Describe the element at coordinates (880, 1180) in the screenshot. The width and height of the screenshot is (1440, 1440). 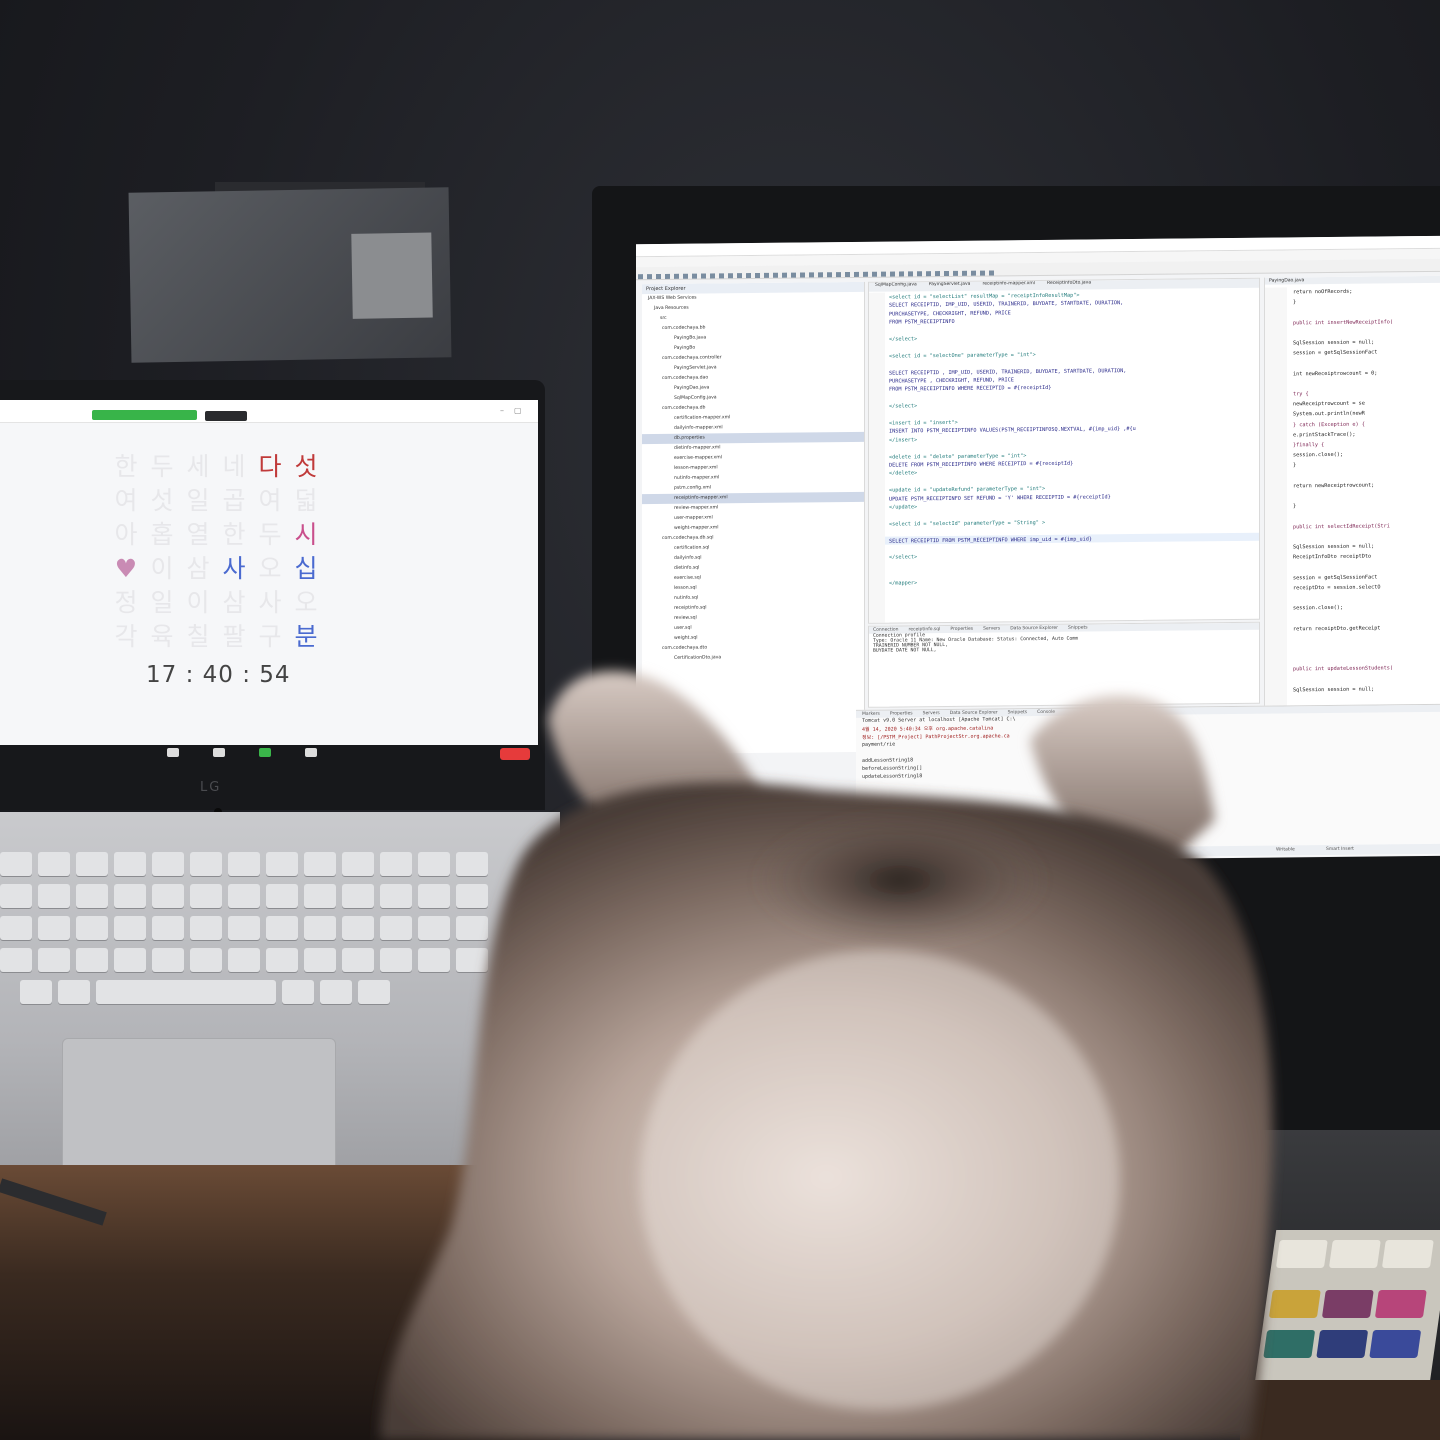
I see `dog-fur-highlight` at that location.